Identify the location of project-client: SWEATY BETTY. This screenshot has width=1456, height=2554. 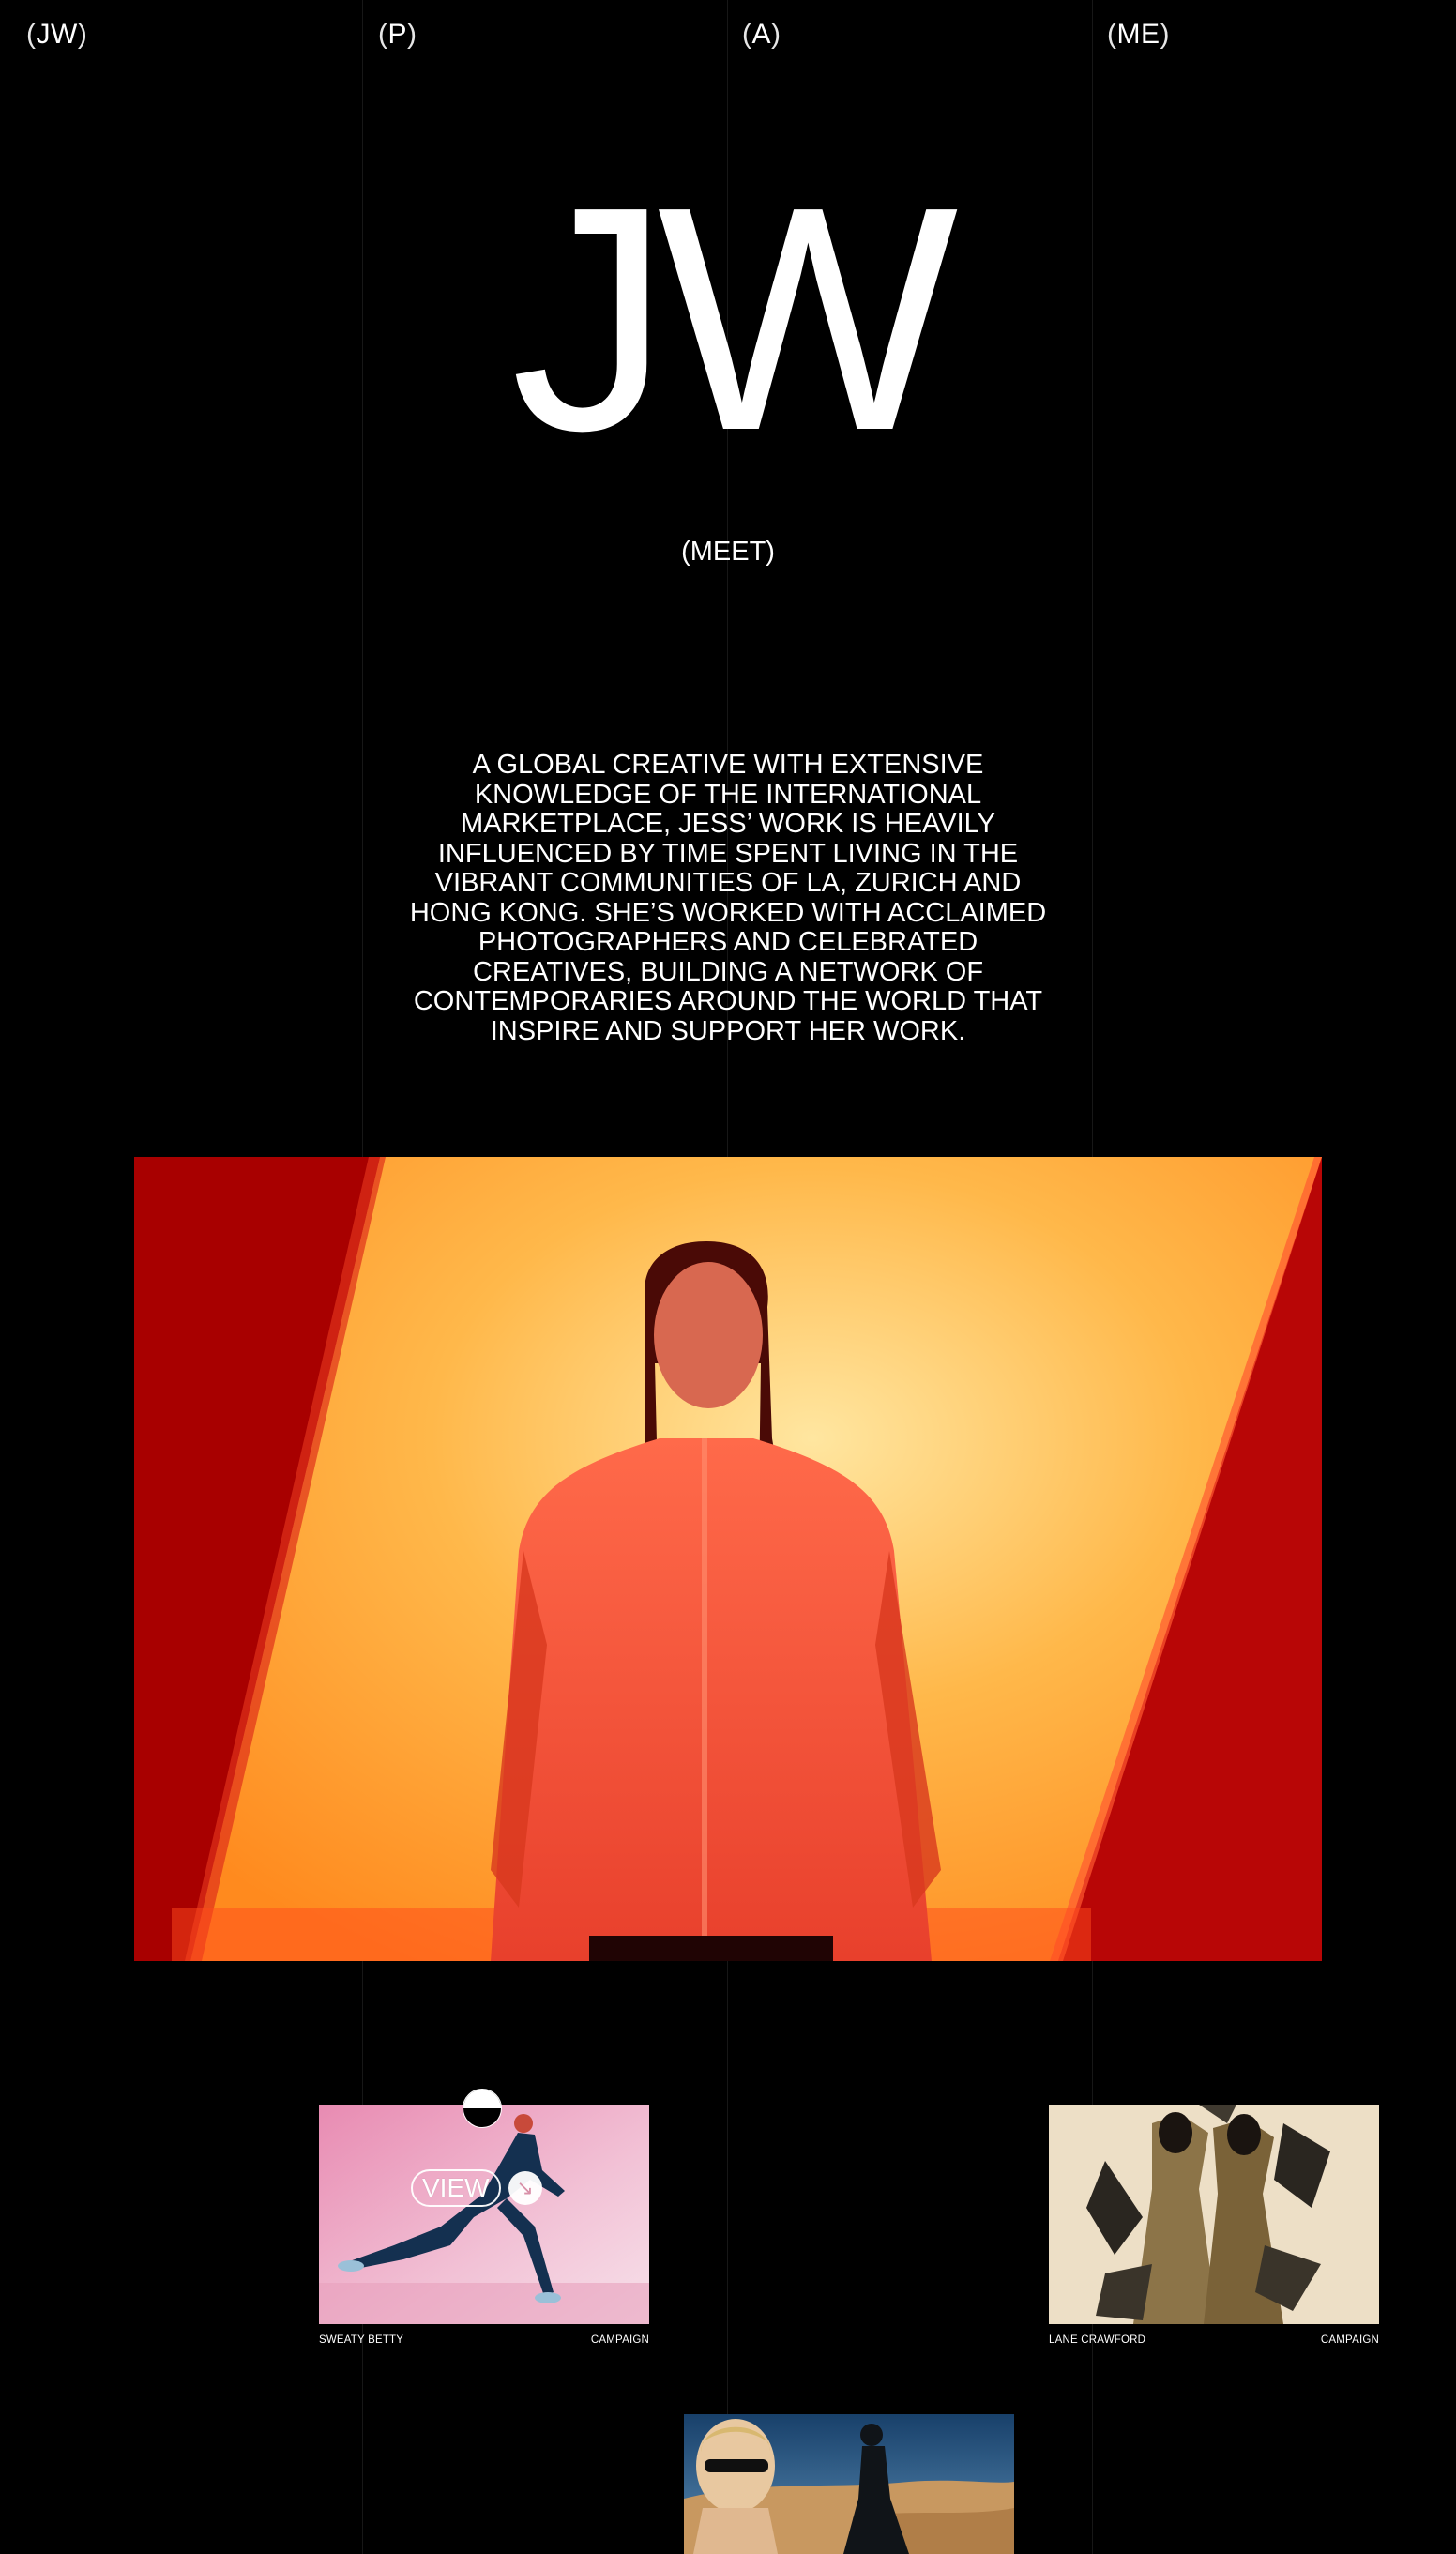
(361, 2340).